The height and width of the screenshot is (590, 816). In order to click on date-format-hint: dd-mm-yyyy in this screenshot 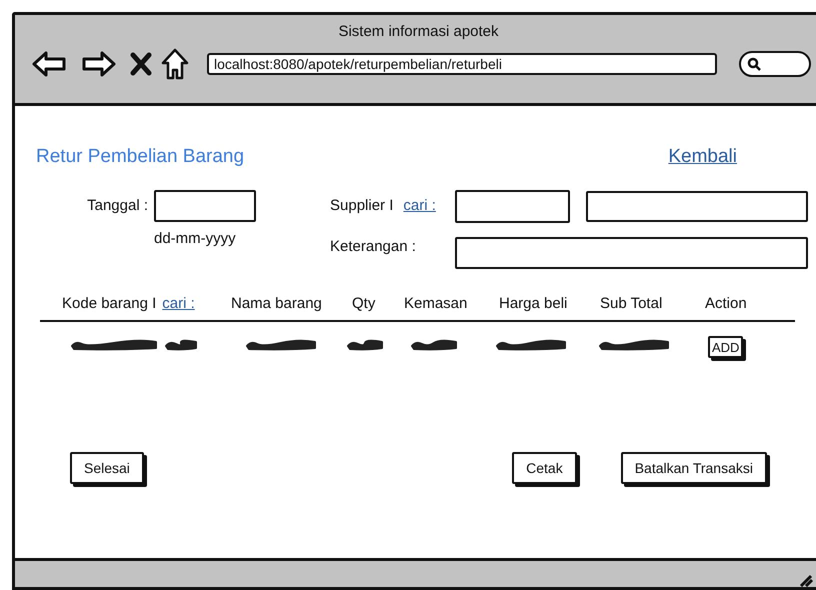, I will do `click(195, 238)`.